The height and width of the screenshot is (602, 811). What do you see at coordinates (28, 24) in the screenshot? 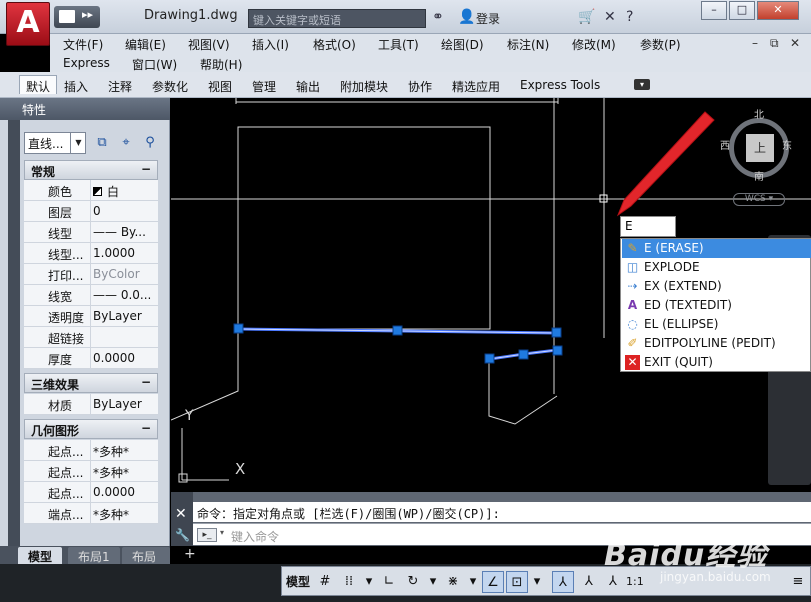
I see `application-menu-button: A` at bounding box center [28, 24].